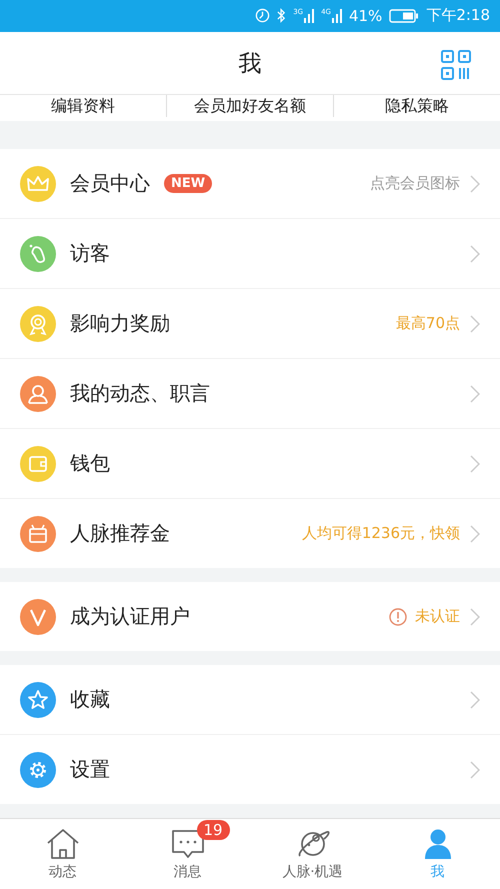  I want to click on tab: 人脉·机遇, so click(312, 854).